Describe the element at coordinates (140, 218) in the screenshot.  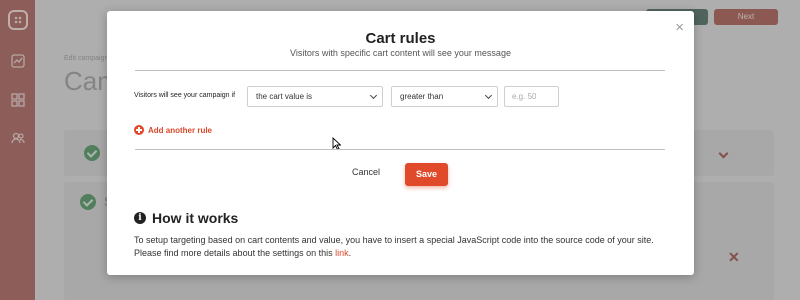
I see `info-icon: i` at that location.